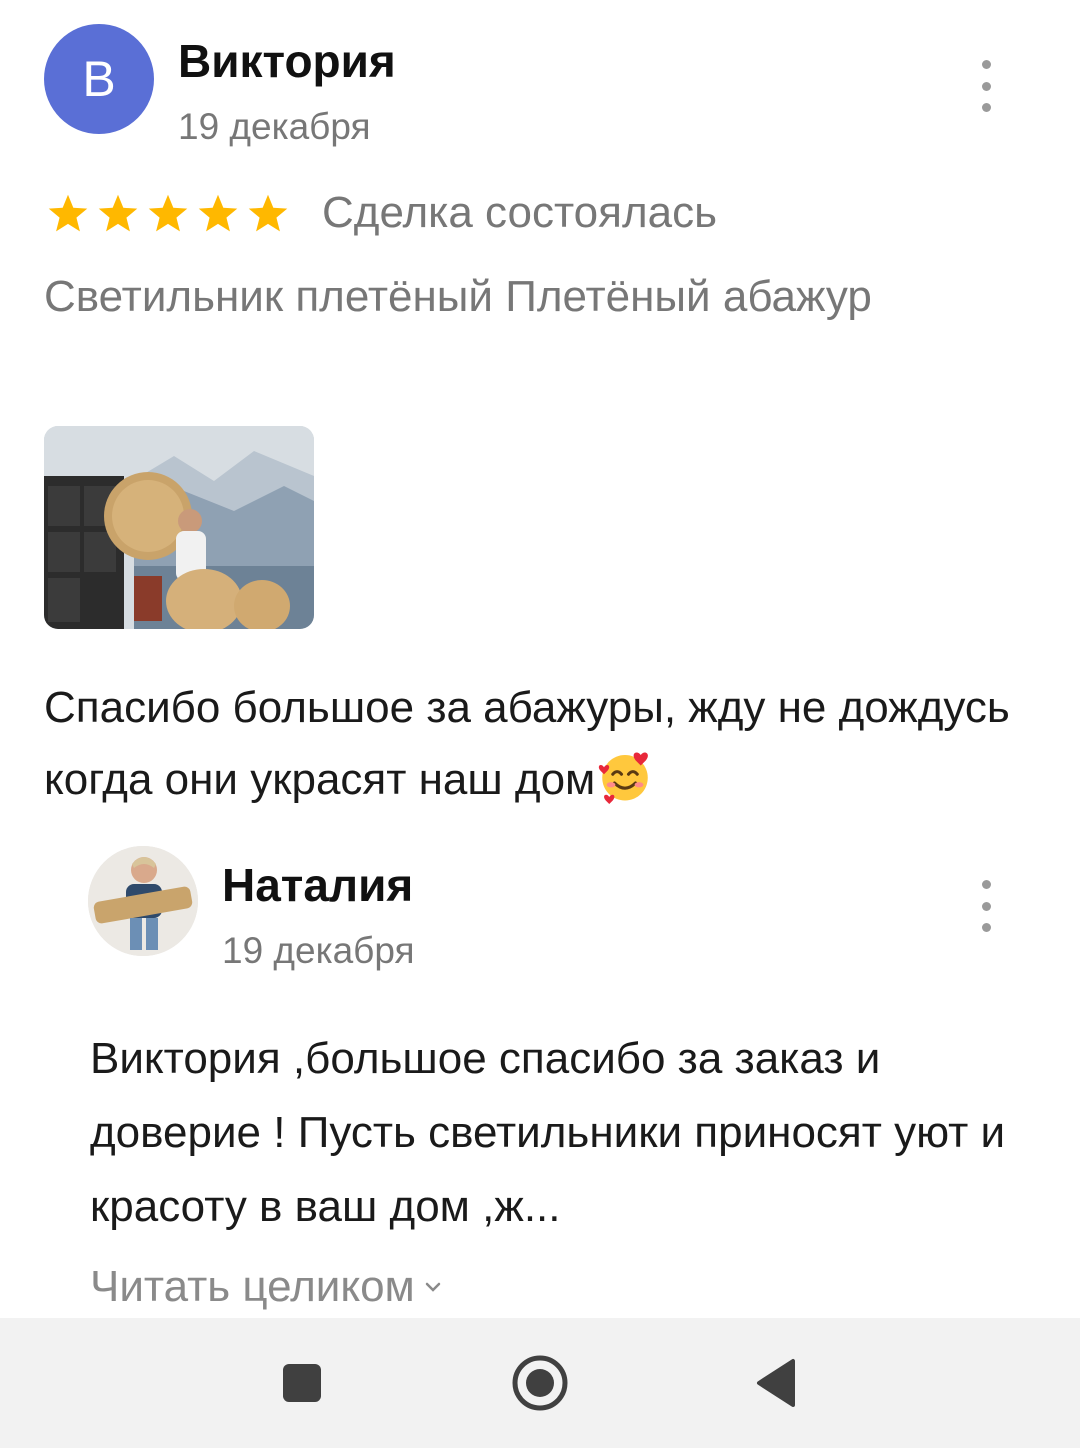  Describe the element at coordinates (433, 1287) in the screenshot. I see `chevron-down-icon` at that location.